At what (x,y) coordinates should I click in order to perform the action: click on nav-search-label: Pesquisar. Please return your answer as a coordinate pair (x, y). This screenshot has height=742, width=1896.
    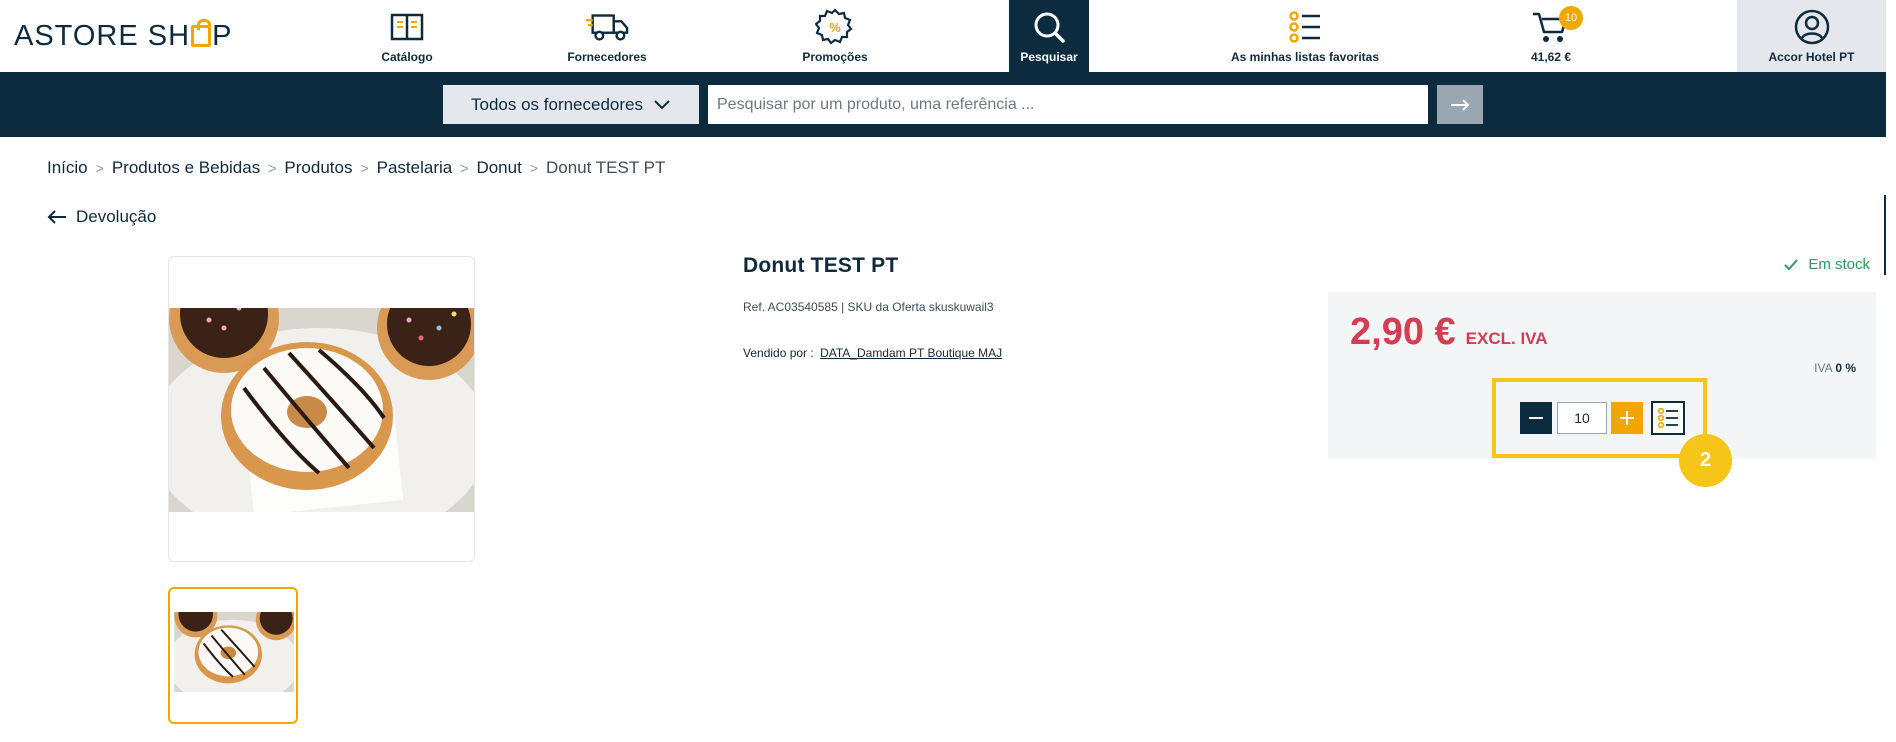
    Looking at the image, I should click on (1049, 57).